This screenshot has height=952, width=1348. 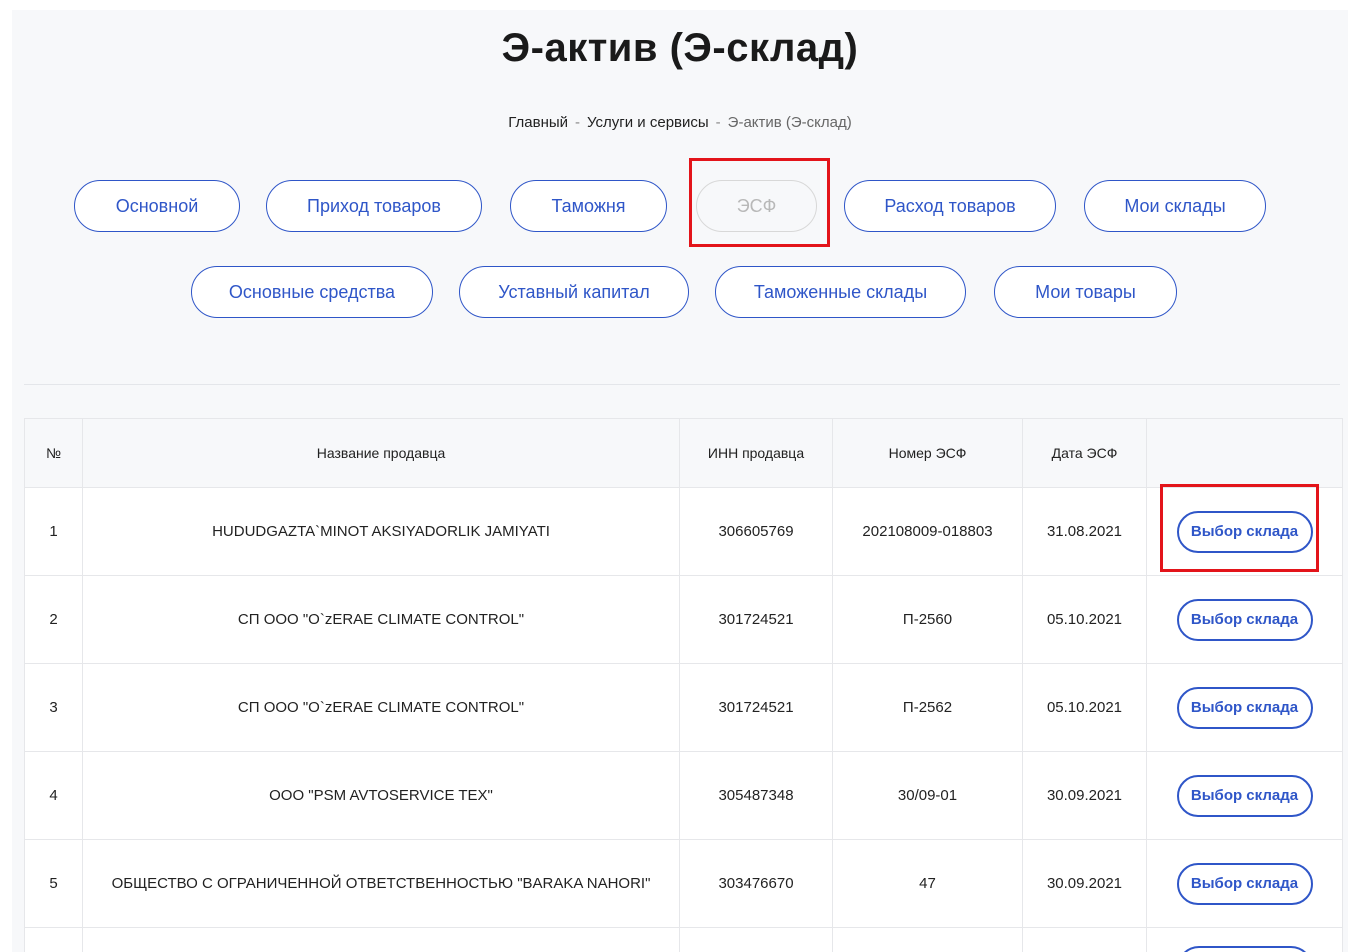 What do you see at coordinates (680, 48) in the screenshot?
I see `page-title: Э-актив (Э-склад)` at bounding box center [680, 48].